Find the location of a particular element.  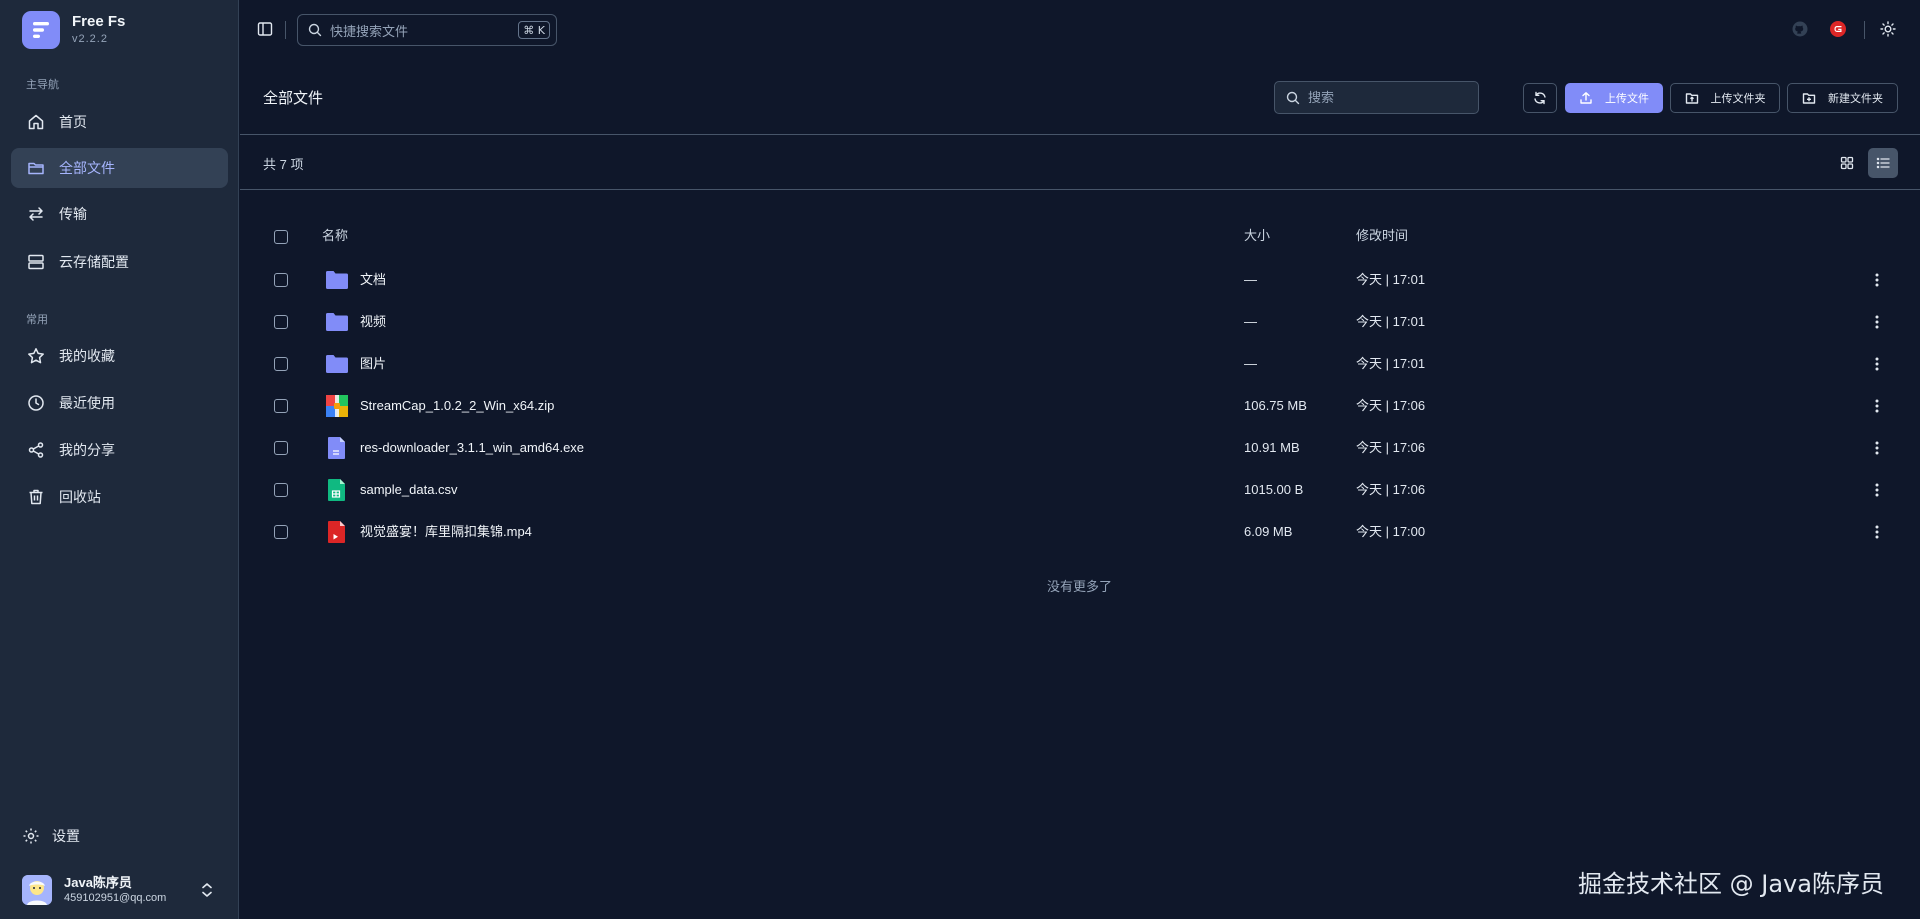

app-name: Free Fs is located at coordinates (99, 21).